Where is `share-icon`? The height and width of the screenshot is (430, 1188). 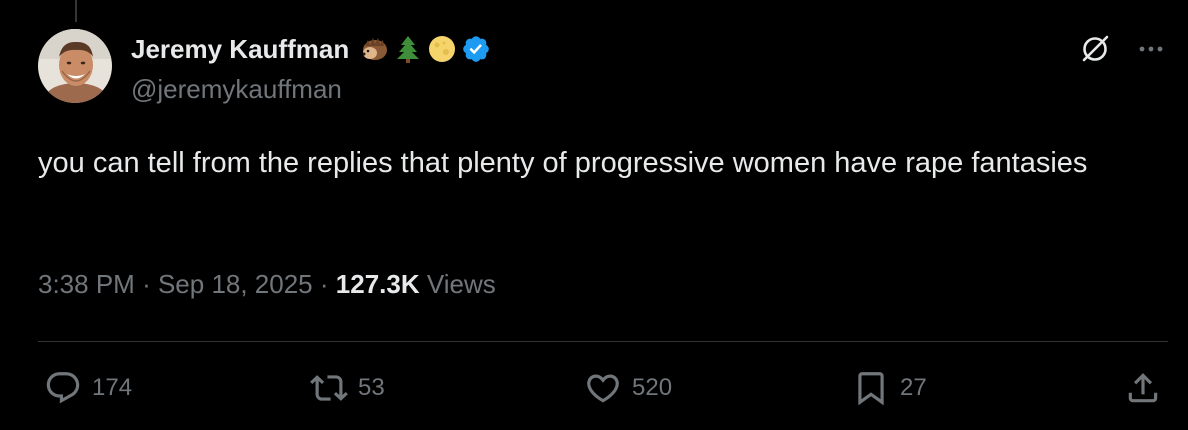 share-icon is located at coordinates (1143, 388).